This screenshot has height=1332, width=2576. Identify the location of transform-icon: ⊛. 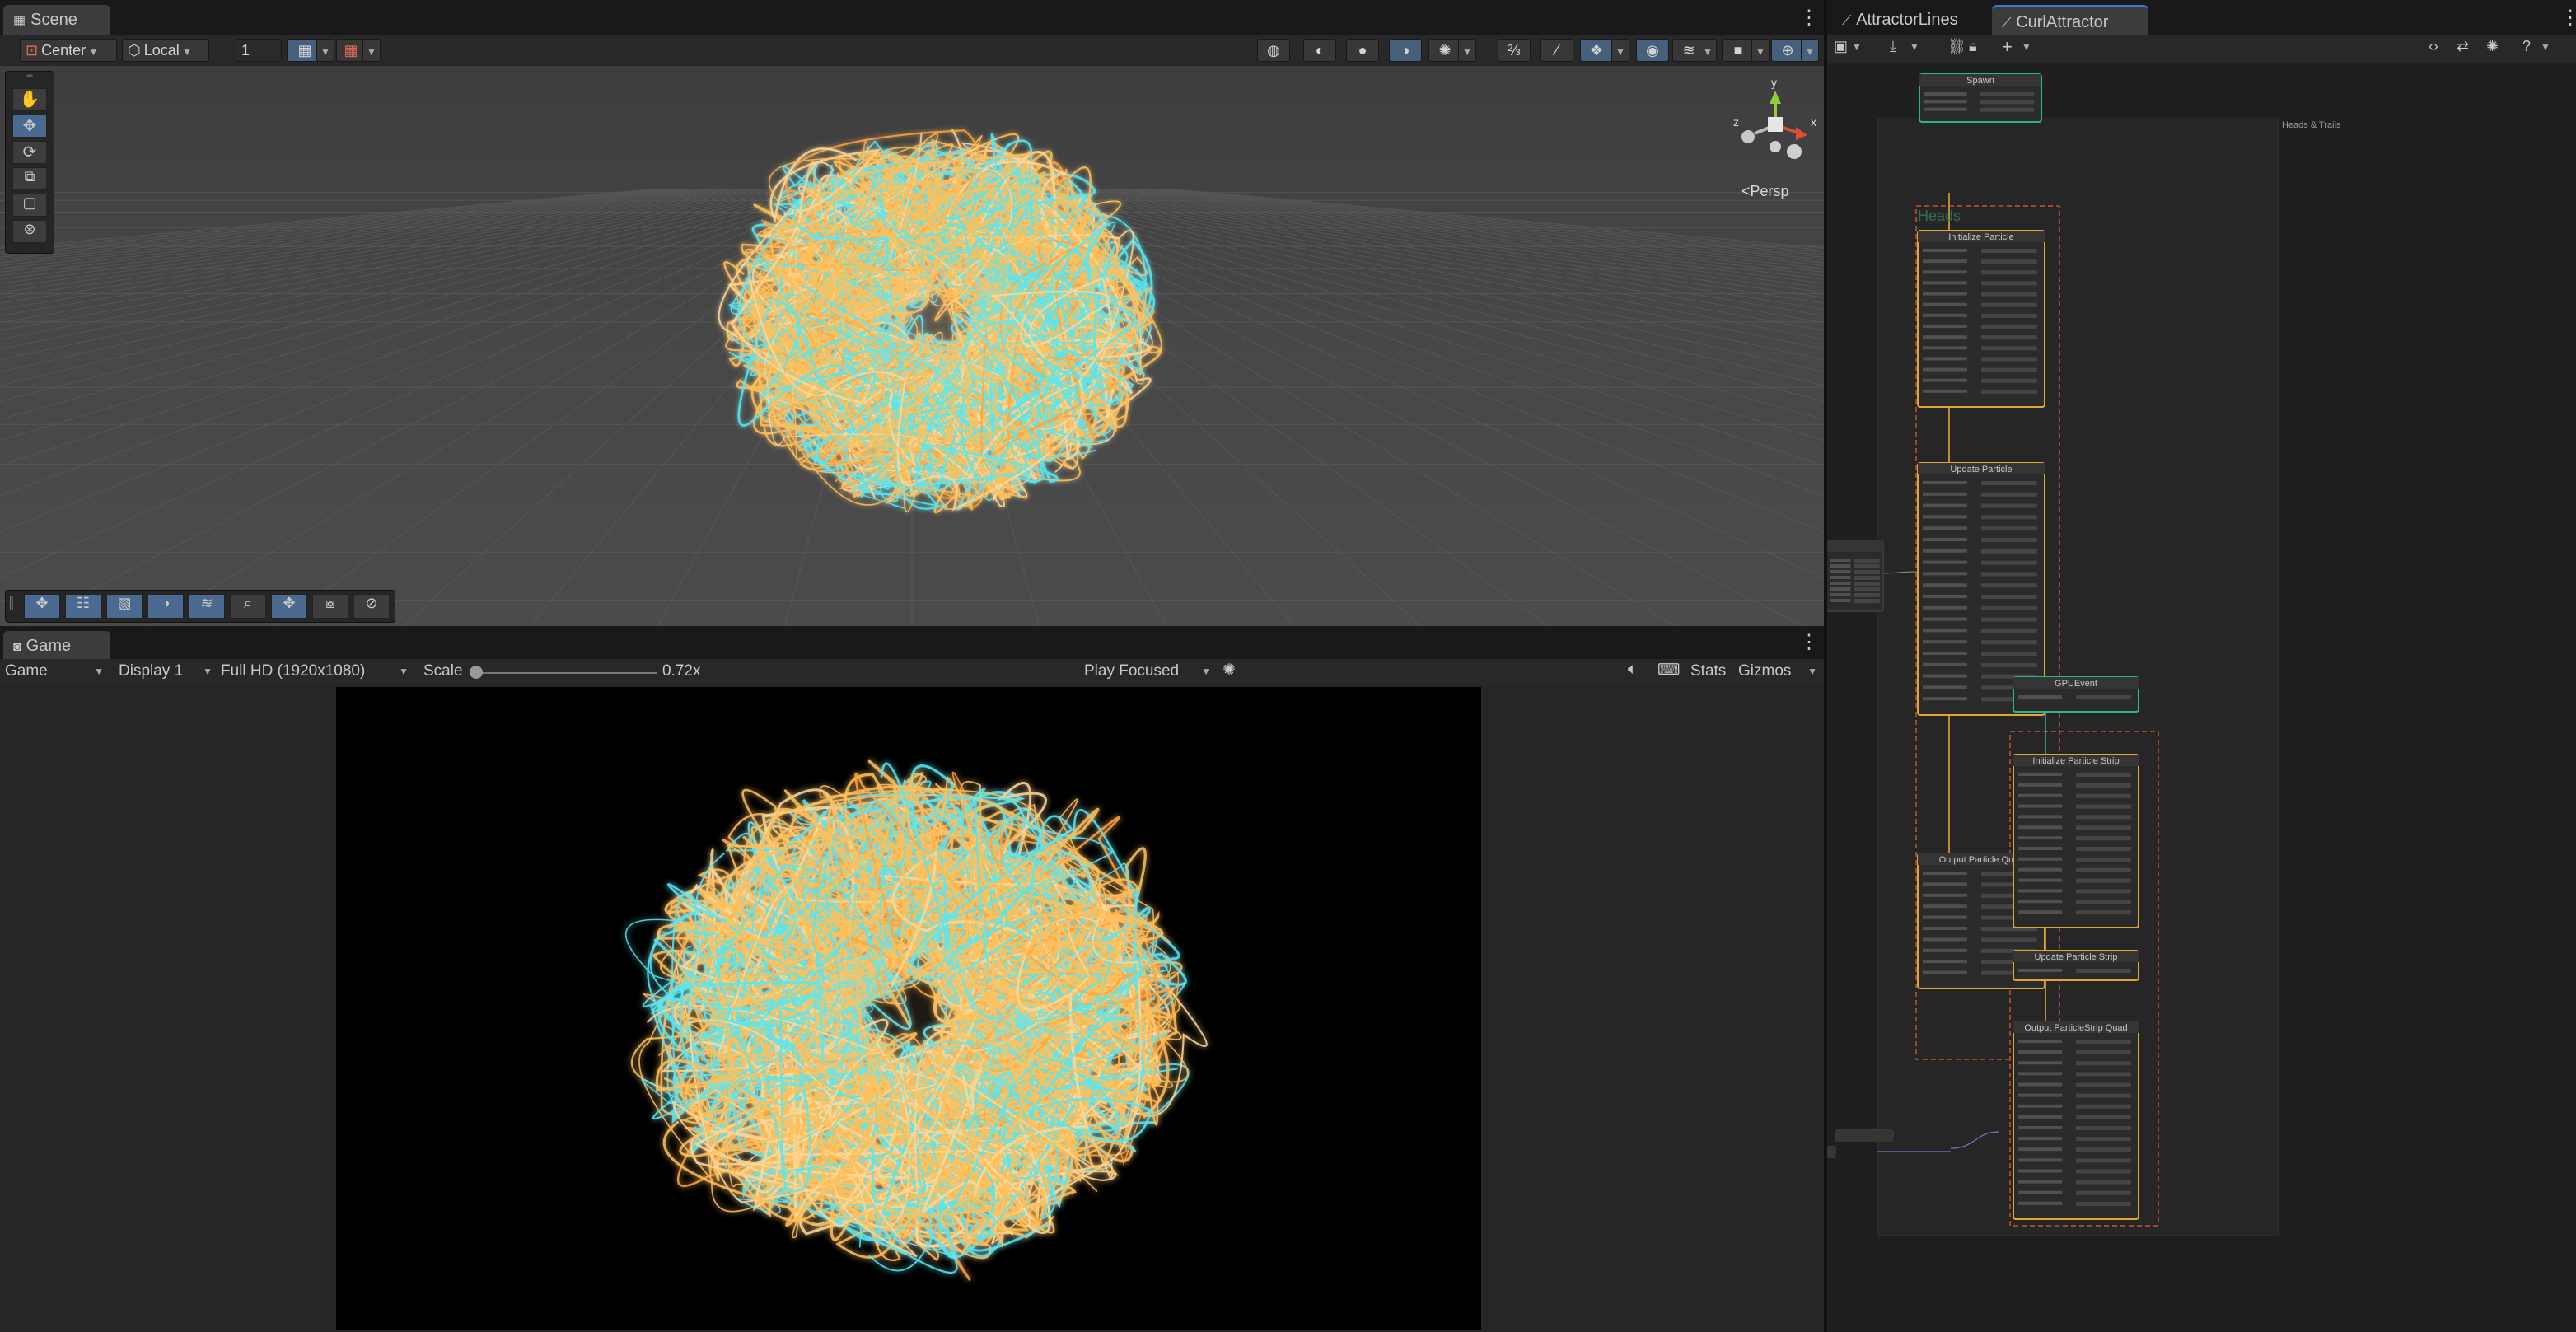
(29, 229).